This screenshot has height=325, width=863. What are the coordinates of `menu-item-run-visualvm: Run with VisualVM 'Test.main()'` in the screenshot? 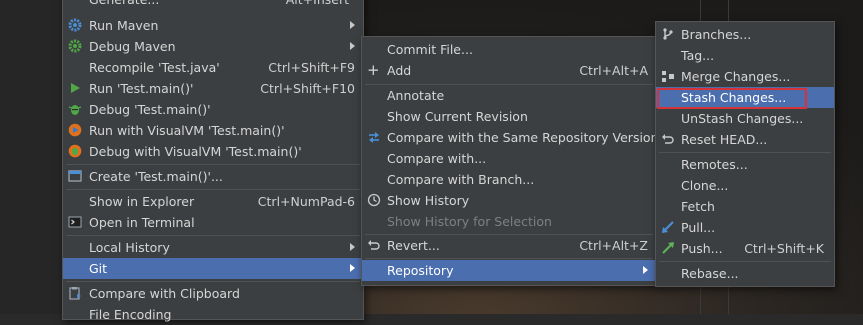 It's located at (213, 130).